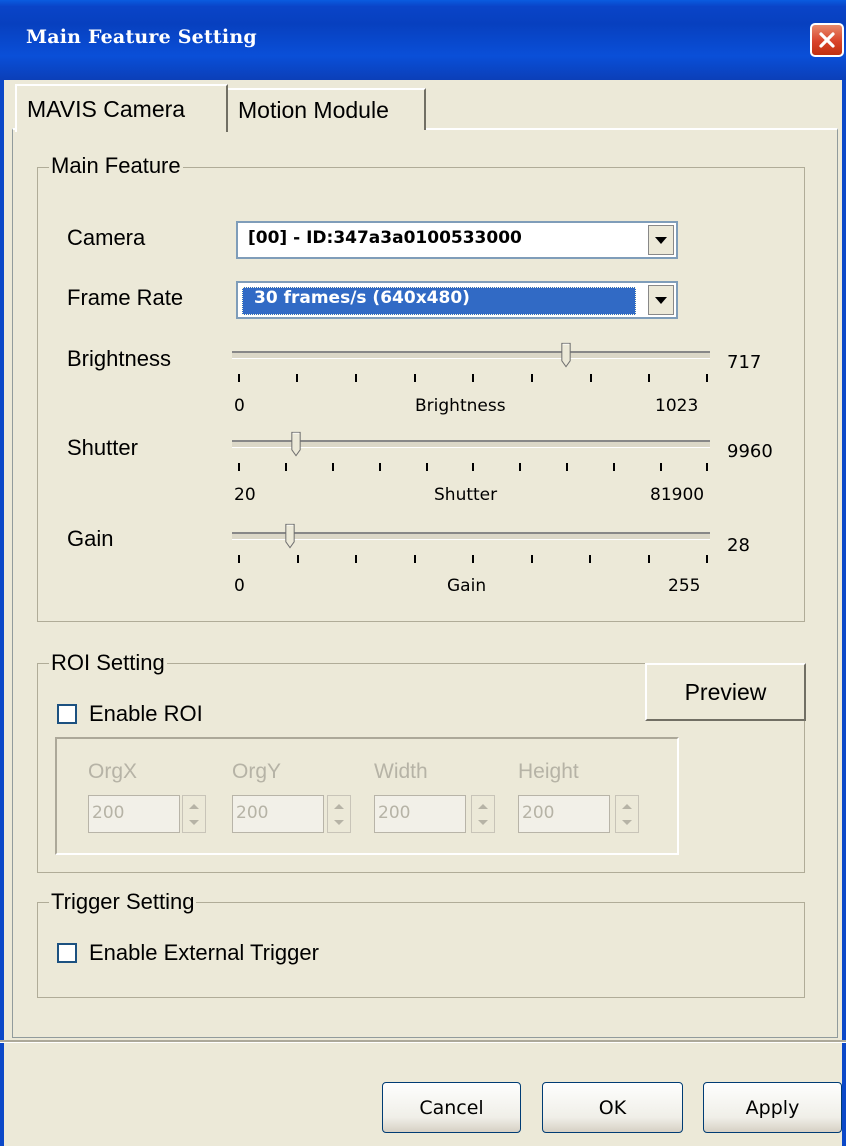  Describe the element at coordinates (466, 495) in the screenshot. I see `shutter-caption: Shutter` at that location.